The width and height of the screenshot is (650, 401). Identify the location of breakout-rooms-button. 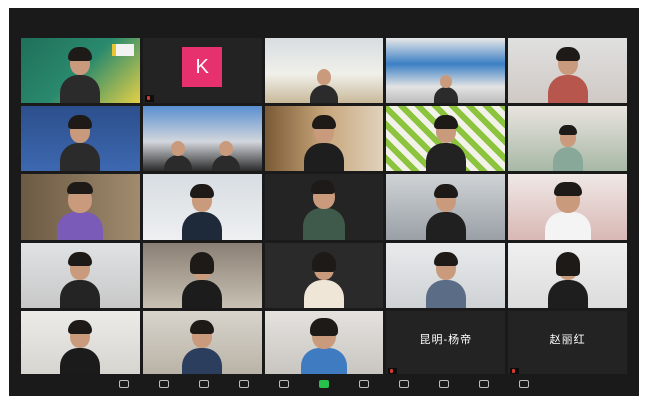
(444, 385).